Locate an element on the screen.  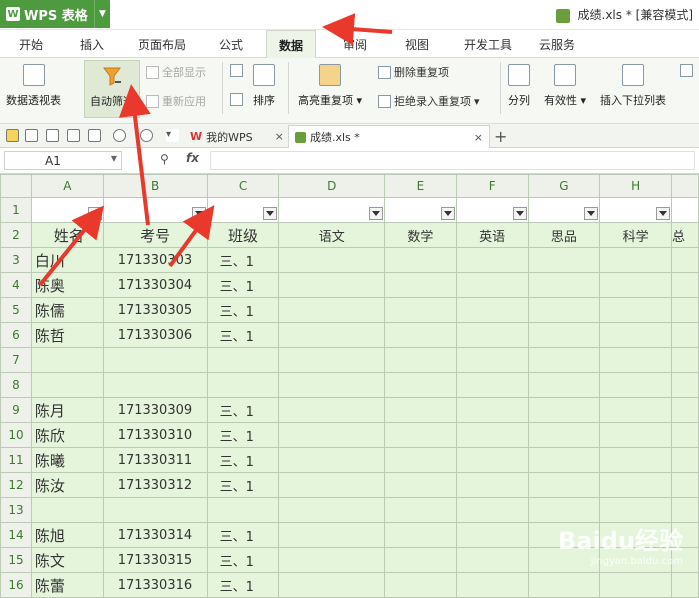
print-icon is located at coordinates (73, 135).